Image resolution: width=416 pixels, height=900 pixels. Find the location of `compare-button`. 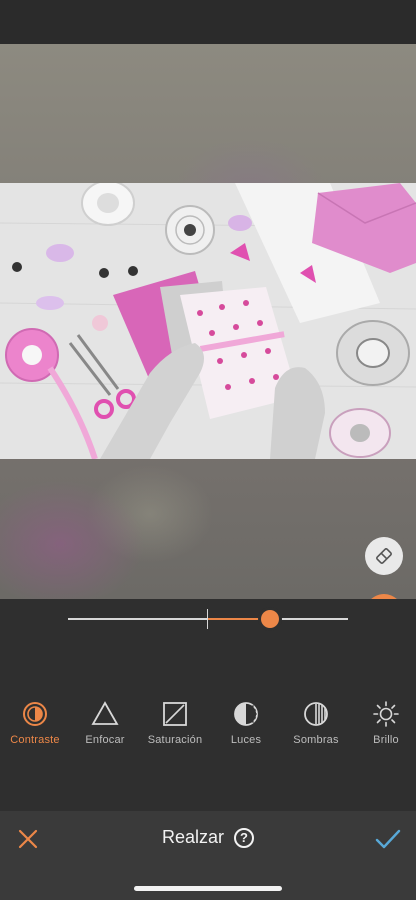

compare-button is located at coordinates (384, 596).